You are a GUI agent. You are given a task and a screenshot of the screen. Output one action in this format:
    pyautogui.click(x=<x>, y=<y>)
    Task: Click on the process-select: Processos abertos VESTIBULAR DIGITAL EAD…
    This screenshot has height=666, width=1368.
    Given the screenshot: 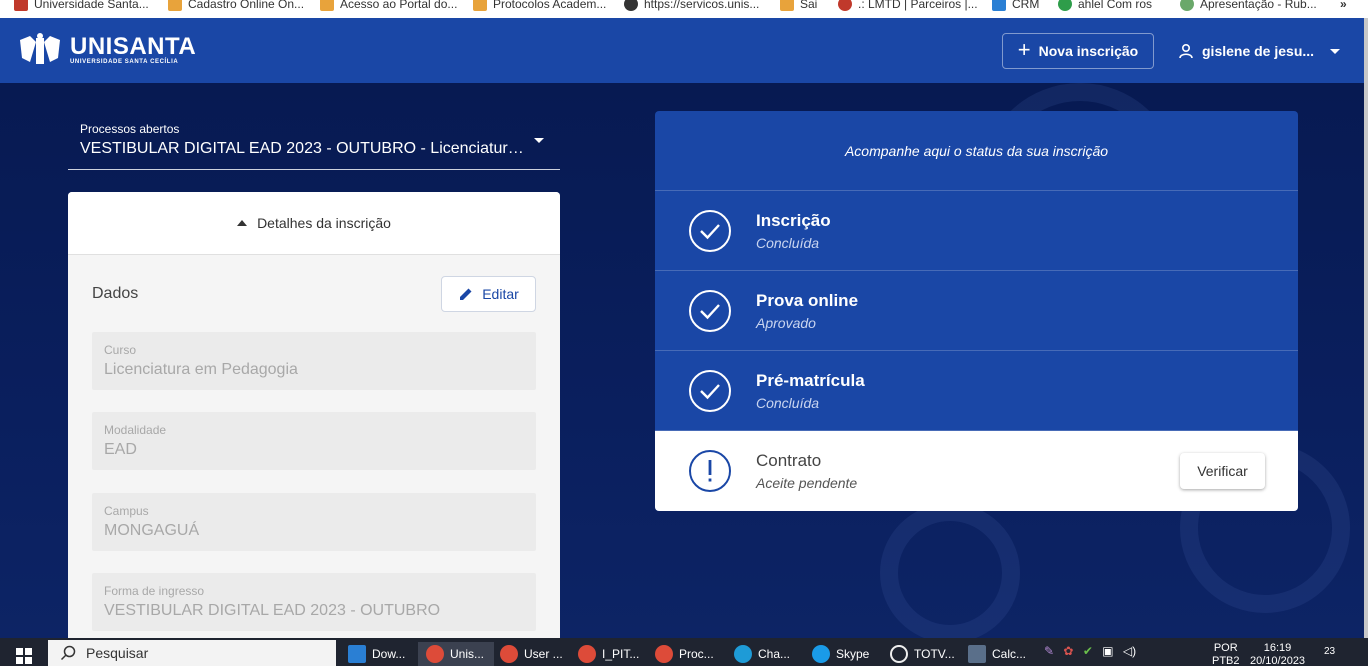 What is the action you would take?
    pyautogui.click(x=314, y=141)
    